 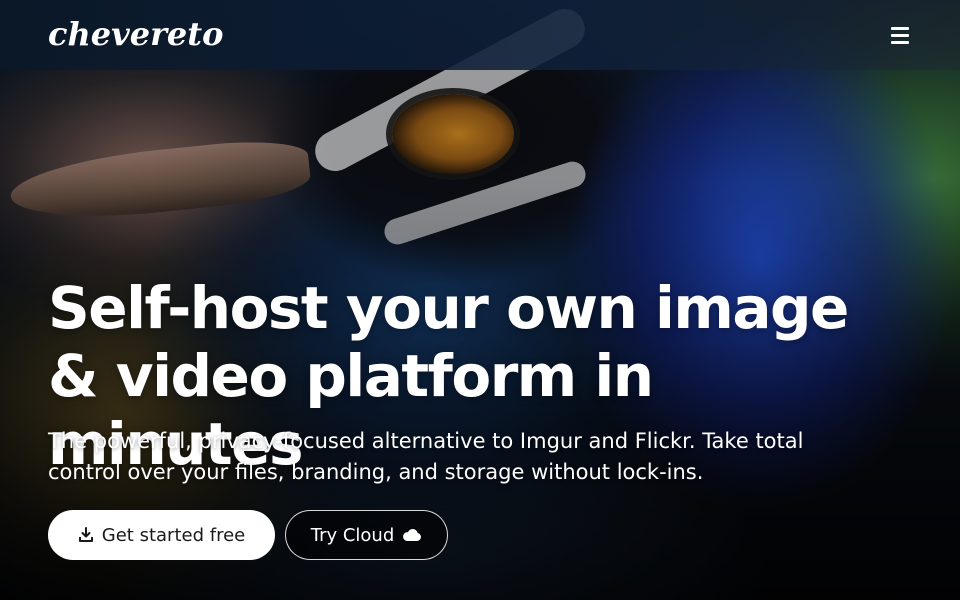 What do you see at coordinates (352, 535) in the screenshot?
I see `try-cloud-label: Try Cloud` at bounding box center [352, 535].